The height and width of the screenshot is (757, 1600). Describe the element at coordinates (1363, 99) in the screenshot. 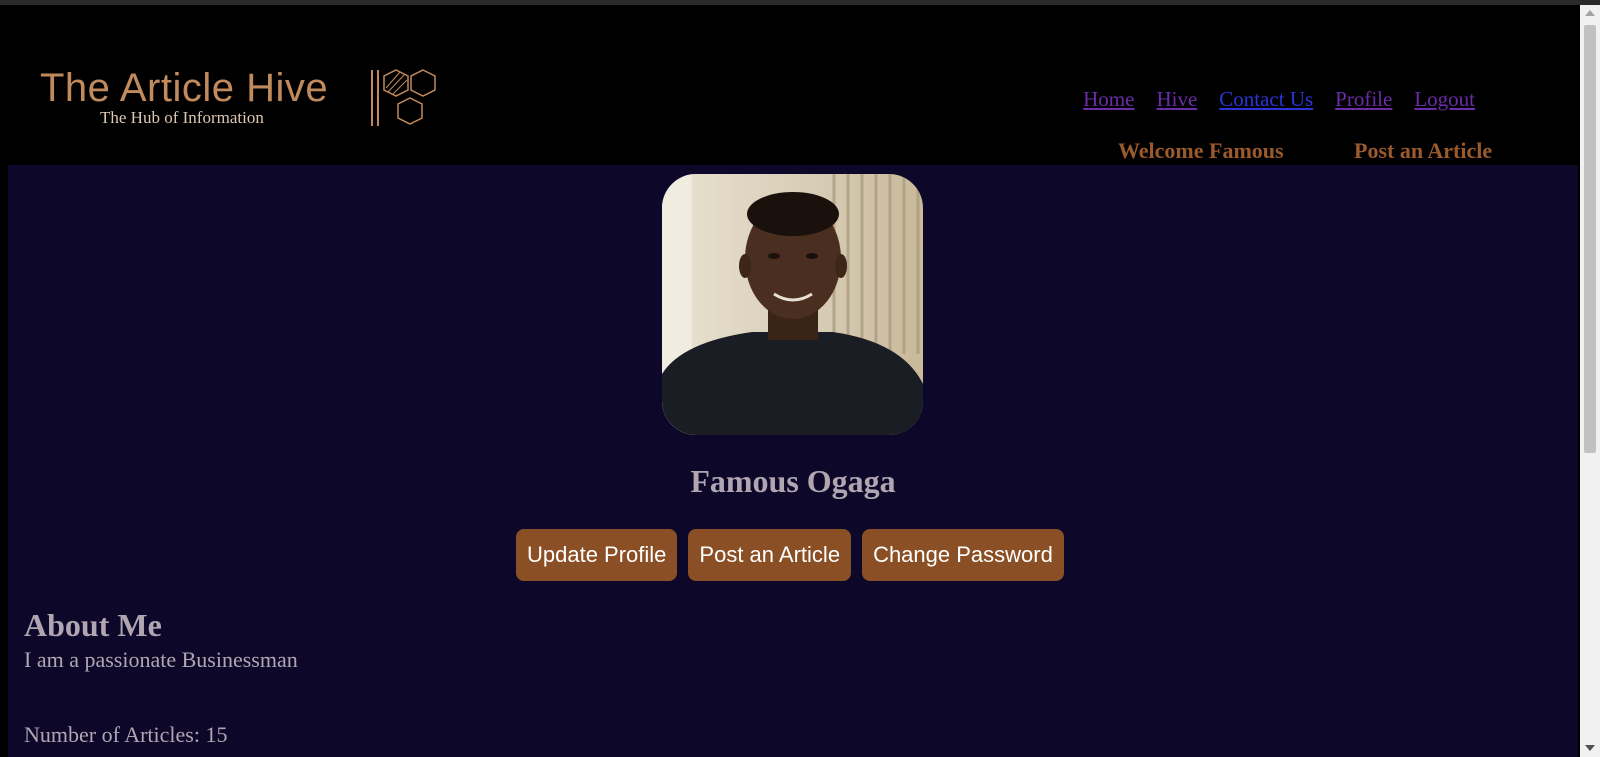

I see `nav-profile-link: Profile` at that location.